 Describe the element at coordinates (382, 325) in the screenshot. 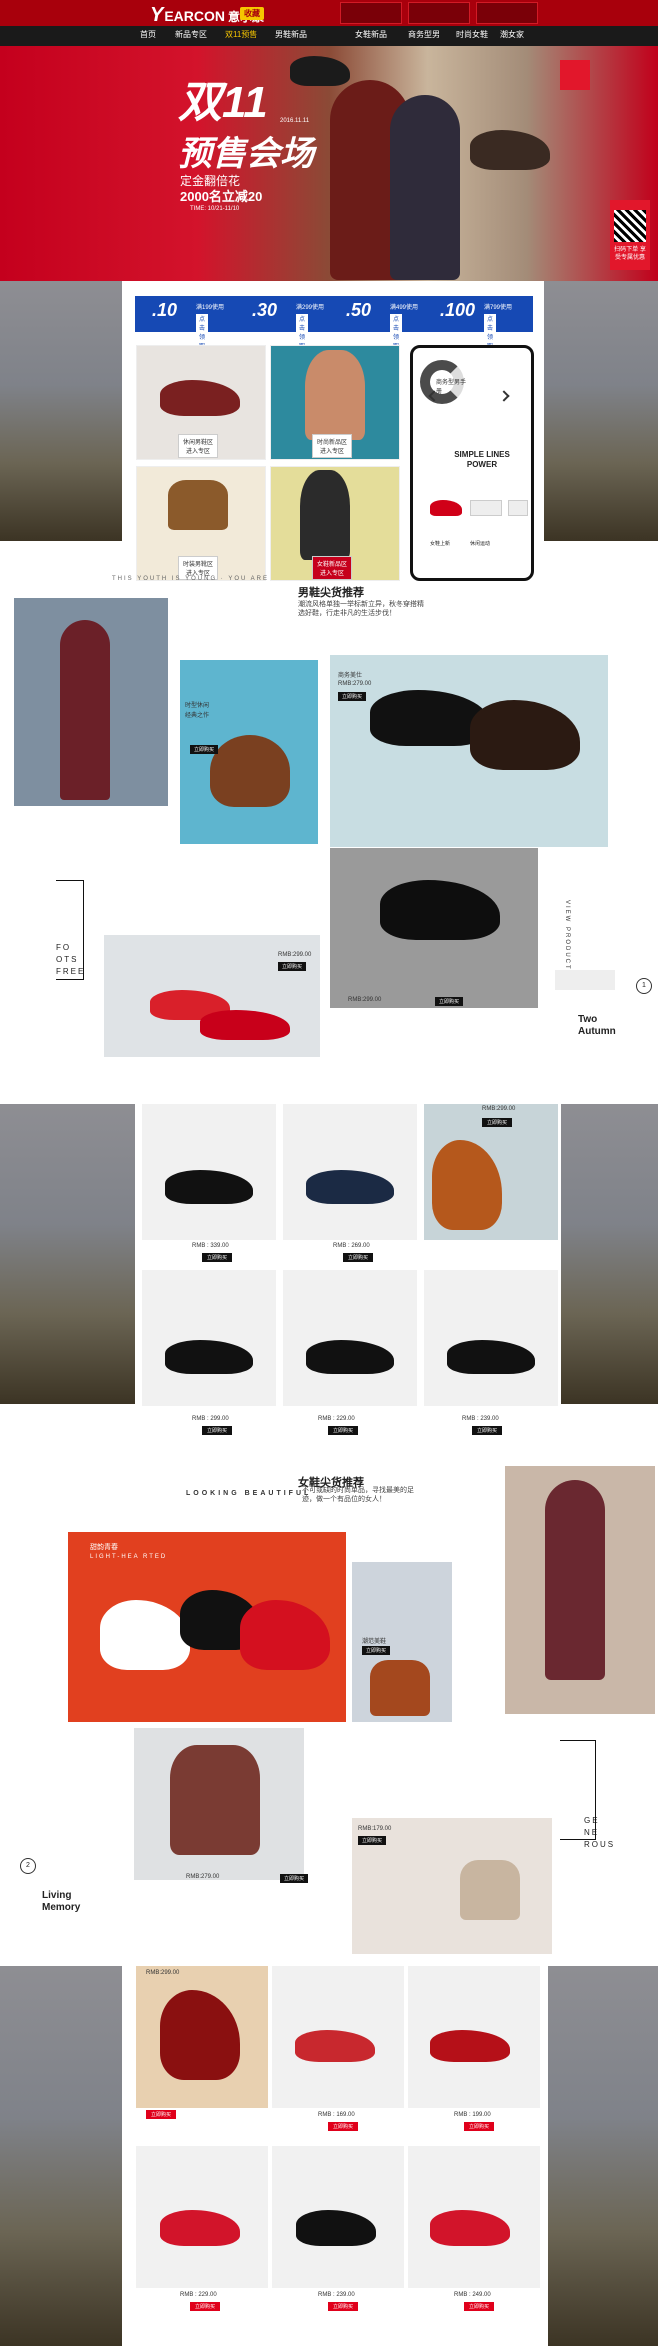

I see `coupon: .50满499使用点击领取` at that location.